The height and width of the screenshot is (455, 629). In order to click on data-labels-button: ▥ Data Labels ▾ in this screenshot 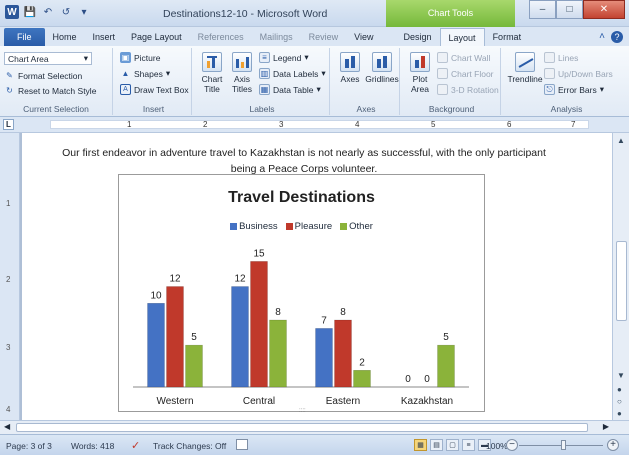, I will do `click(292, 73)`.